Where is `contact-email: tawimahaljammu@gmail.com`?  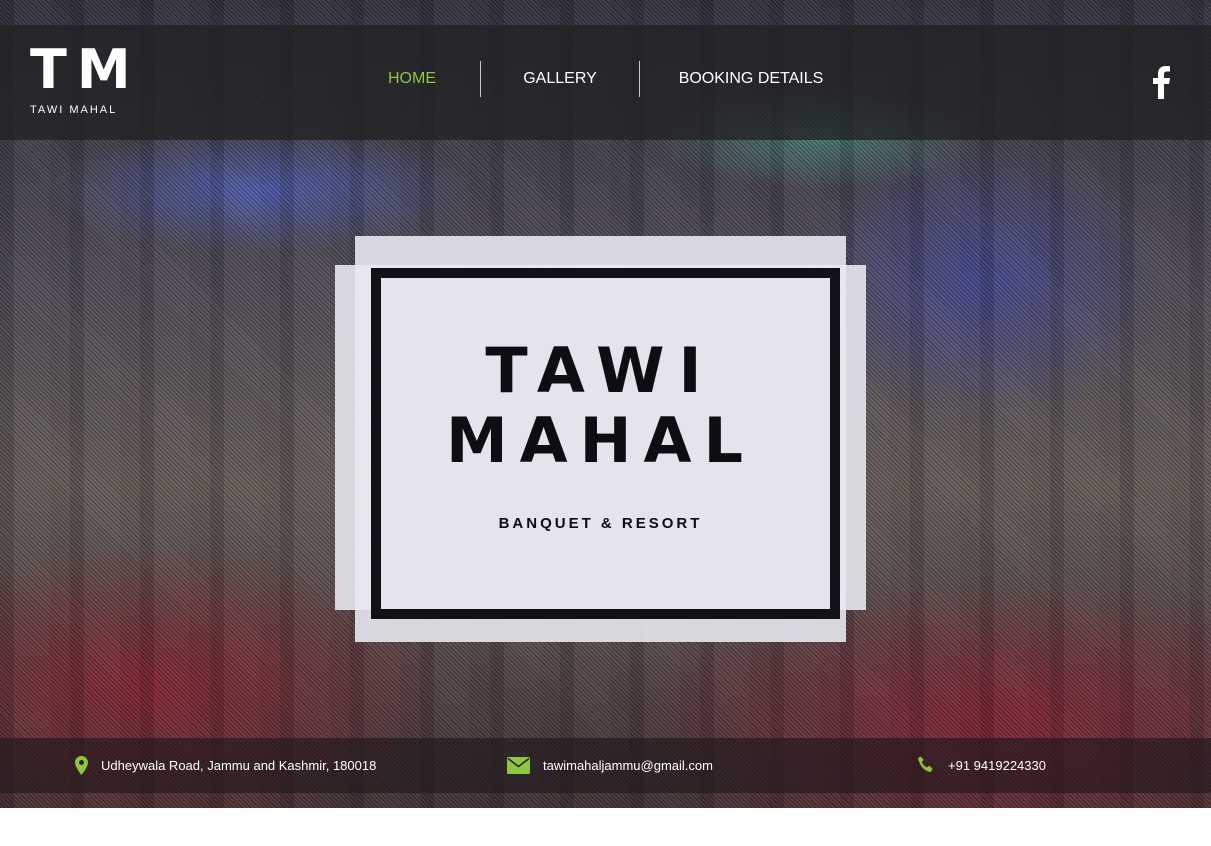
contact-email: tawimahaljammu@gmail.com is located at coordinates (610, 765).